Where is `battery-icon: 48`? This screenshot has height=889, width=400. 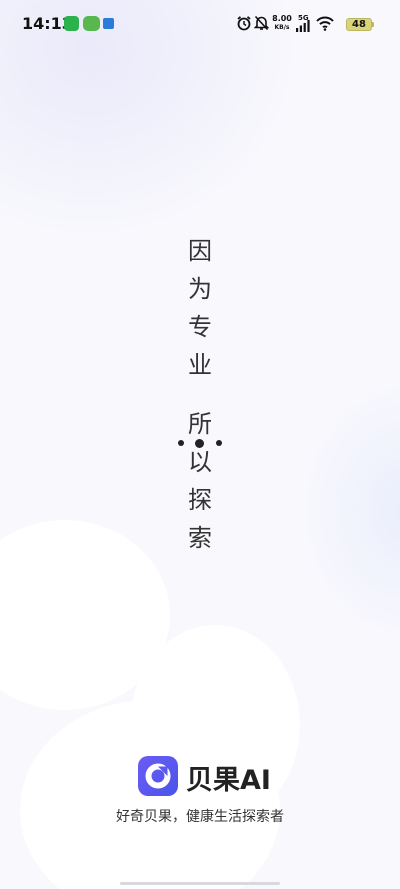
battery-icon: 48 is located at coordinates (359, 24).